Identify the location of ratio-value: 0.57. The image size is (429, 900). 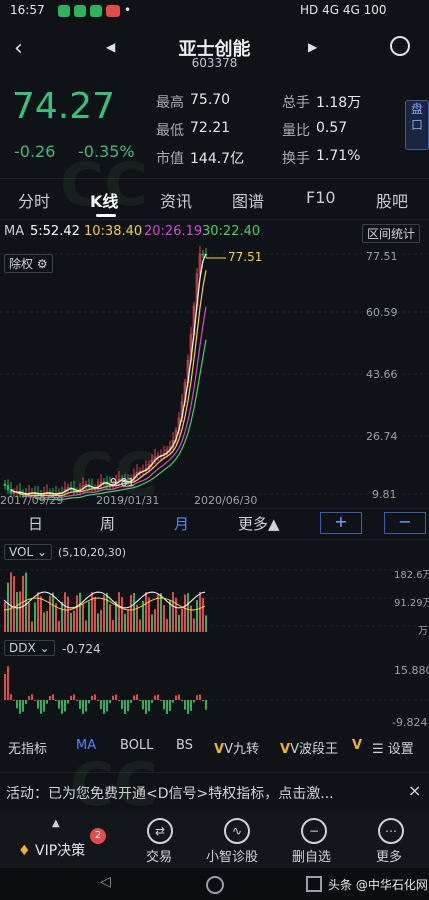
(332, 128).